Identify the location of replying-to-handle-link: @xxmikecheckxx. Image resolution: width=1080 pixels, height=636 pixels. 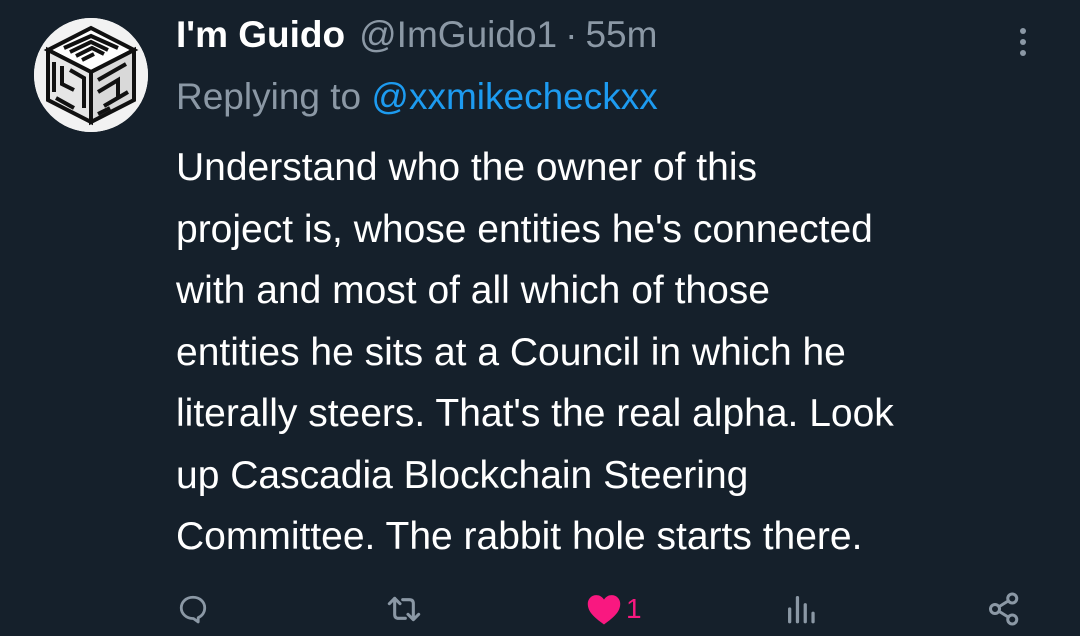
(514, 96).